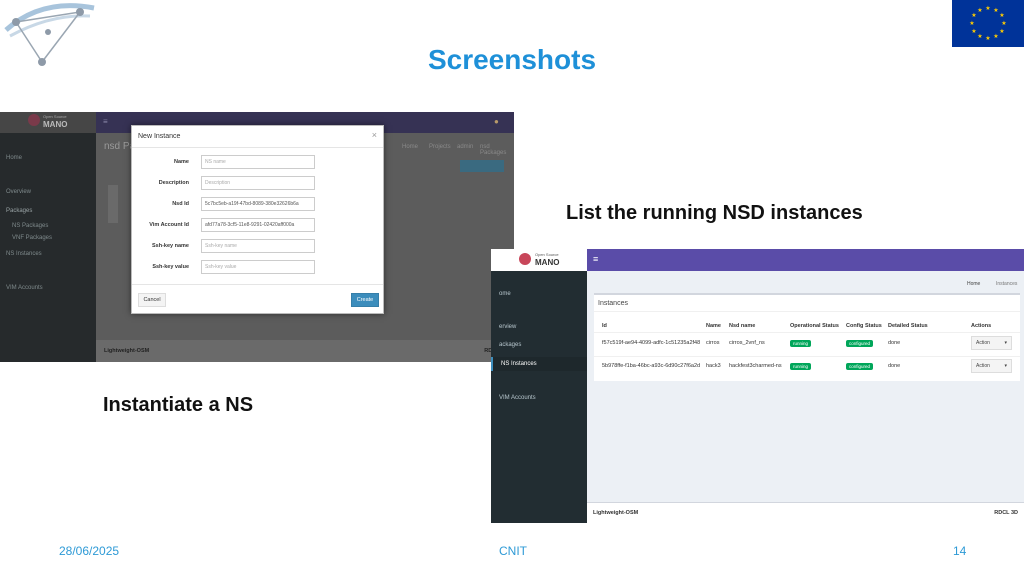 Image resolution: width=1024 pixels, height=576 pixels. I want to click on box-divider, so click(807, 311).